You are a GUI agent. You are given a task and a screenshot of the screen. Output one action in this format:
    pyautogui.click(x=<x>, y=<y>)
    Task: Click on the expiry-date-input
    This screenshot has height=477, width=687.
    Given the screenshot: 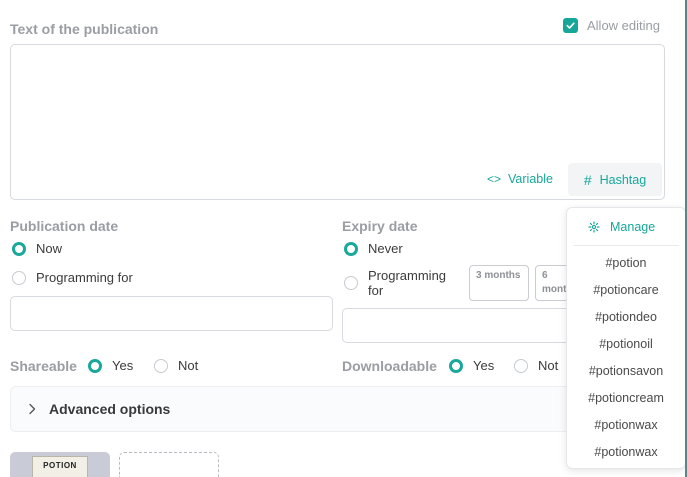 What is the action you would take?
    pyautogui.click(x=462, y=325)
    